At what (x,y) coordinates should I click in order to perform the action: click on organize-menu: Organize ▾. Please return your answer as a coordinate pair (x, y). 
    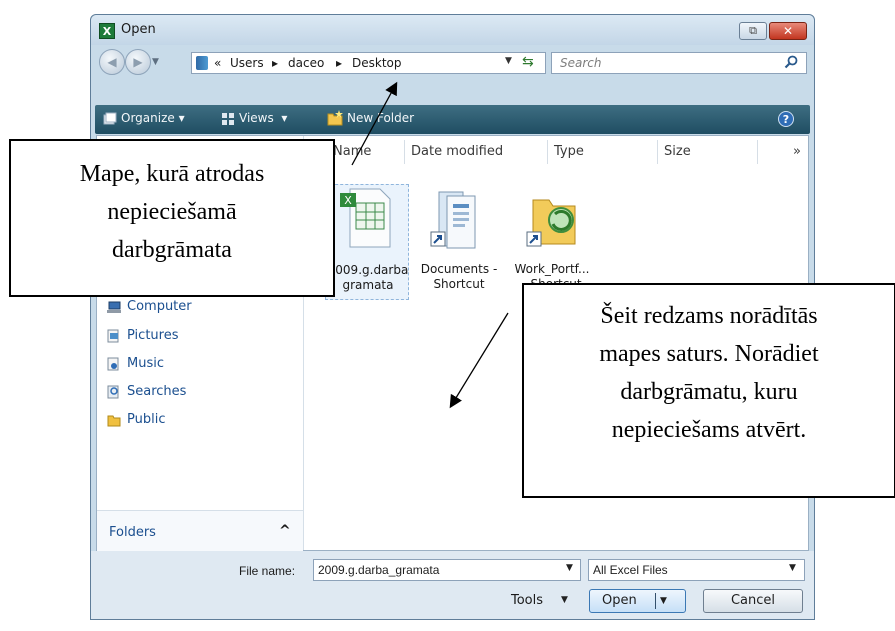
    Looking at the image, I should click on (153, 118).